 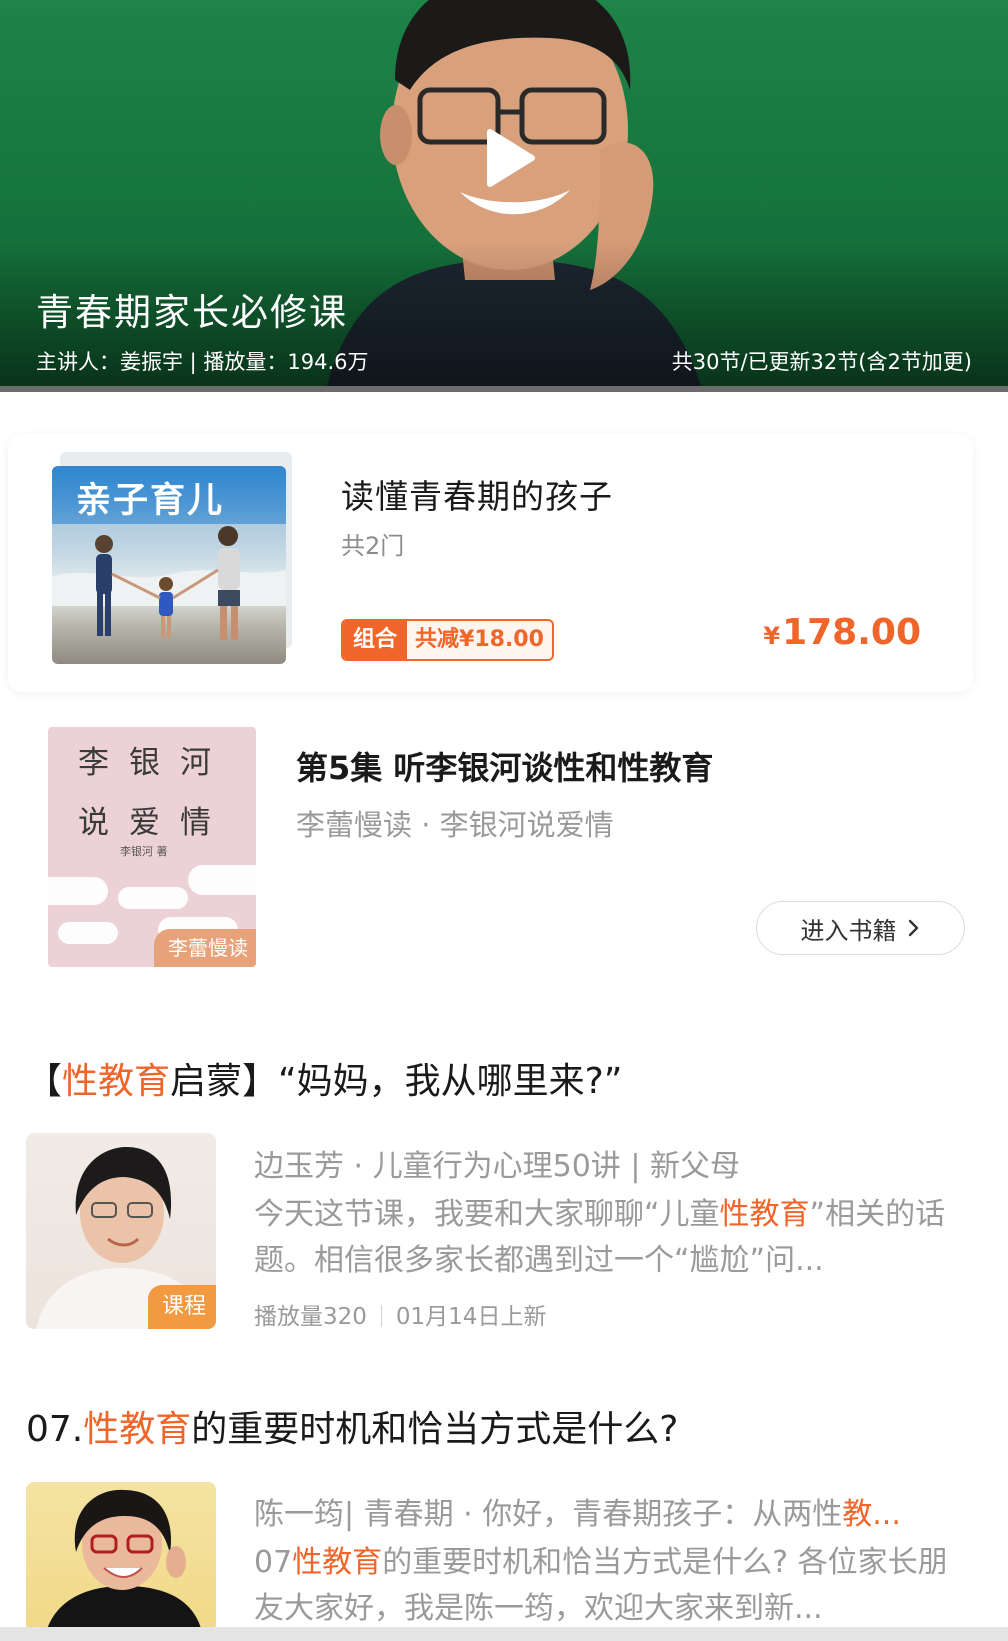 I want to click on course-lecturer-plays: 主讲人：姜振宇 | 播放量：194.6万, so click(x=202, y=362).